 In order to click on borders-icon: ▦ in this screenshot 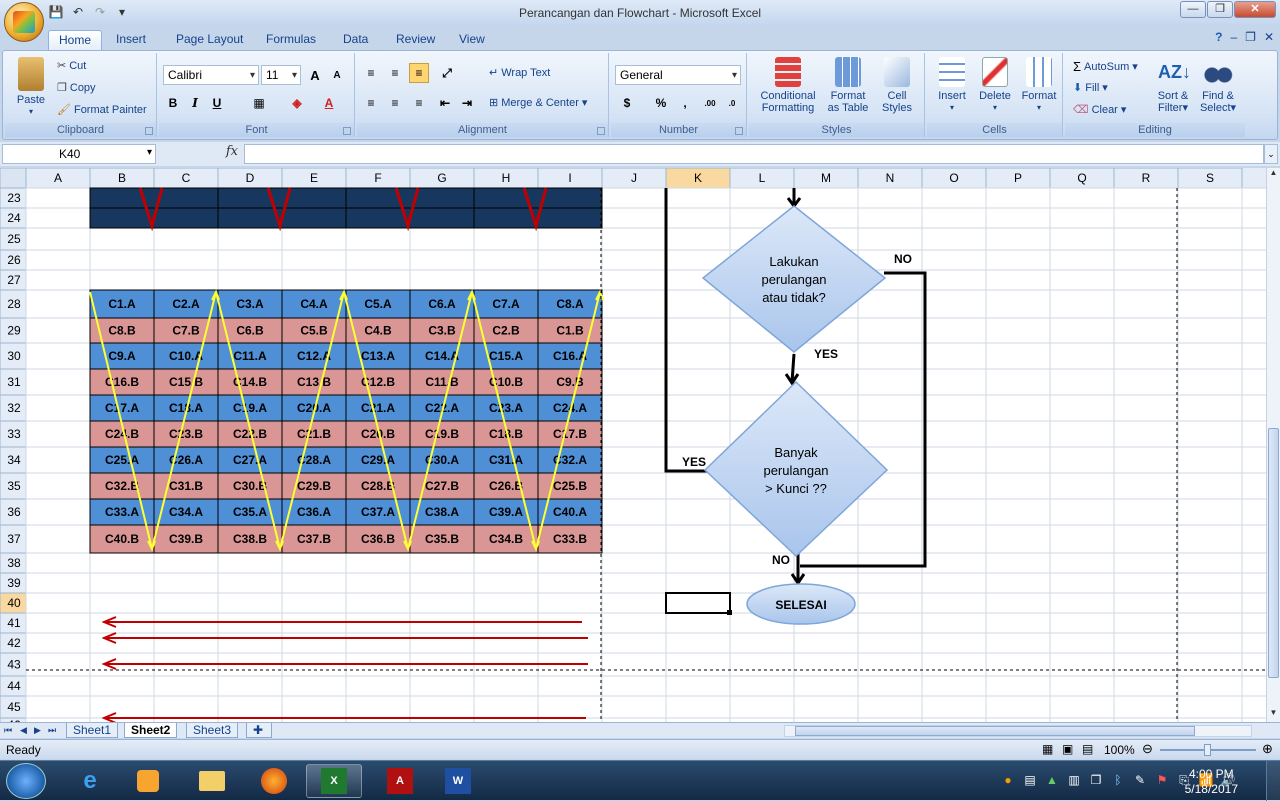, I will do `click(259, 103)`.